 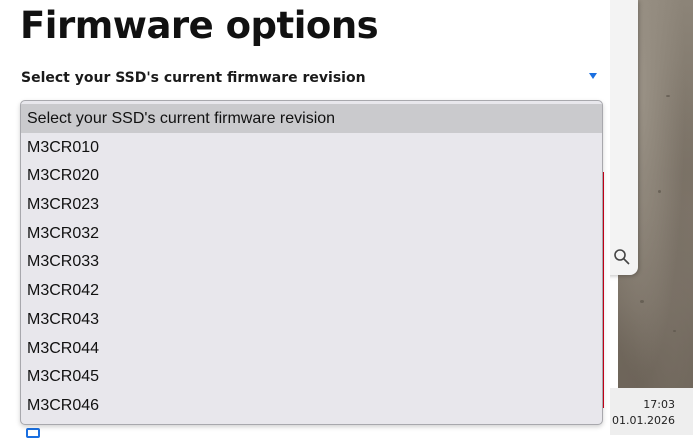 What do you see at coordinates (643, 420) in the screenshot?
I see `clock-date: 01.01.2026` at bounding box center [643, 420].